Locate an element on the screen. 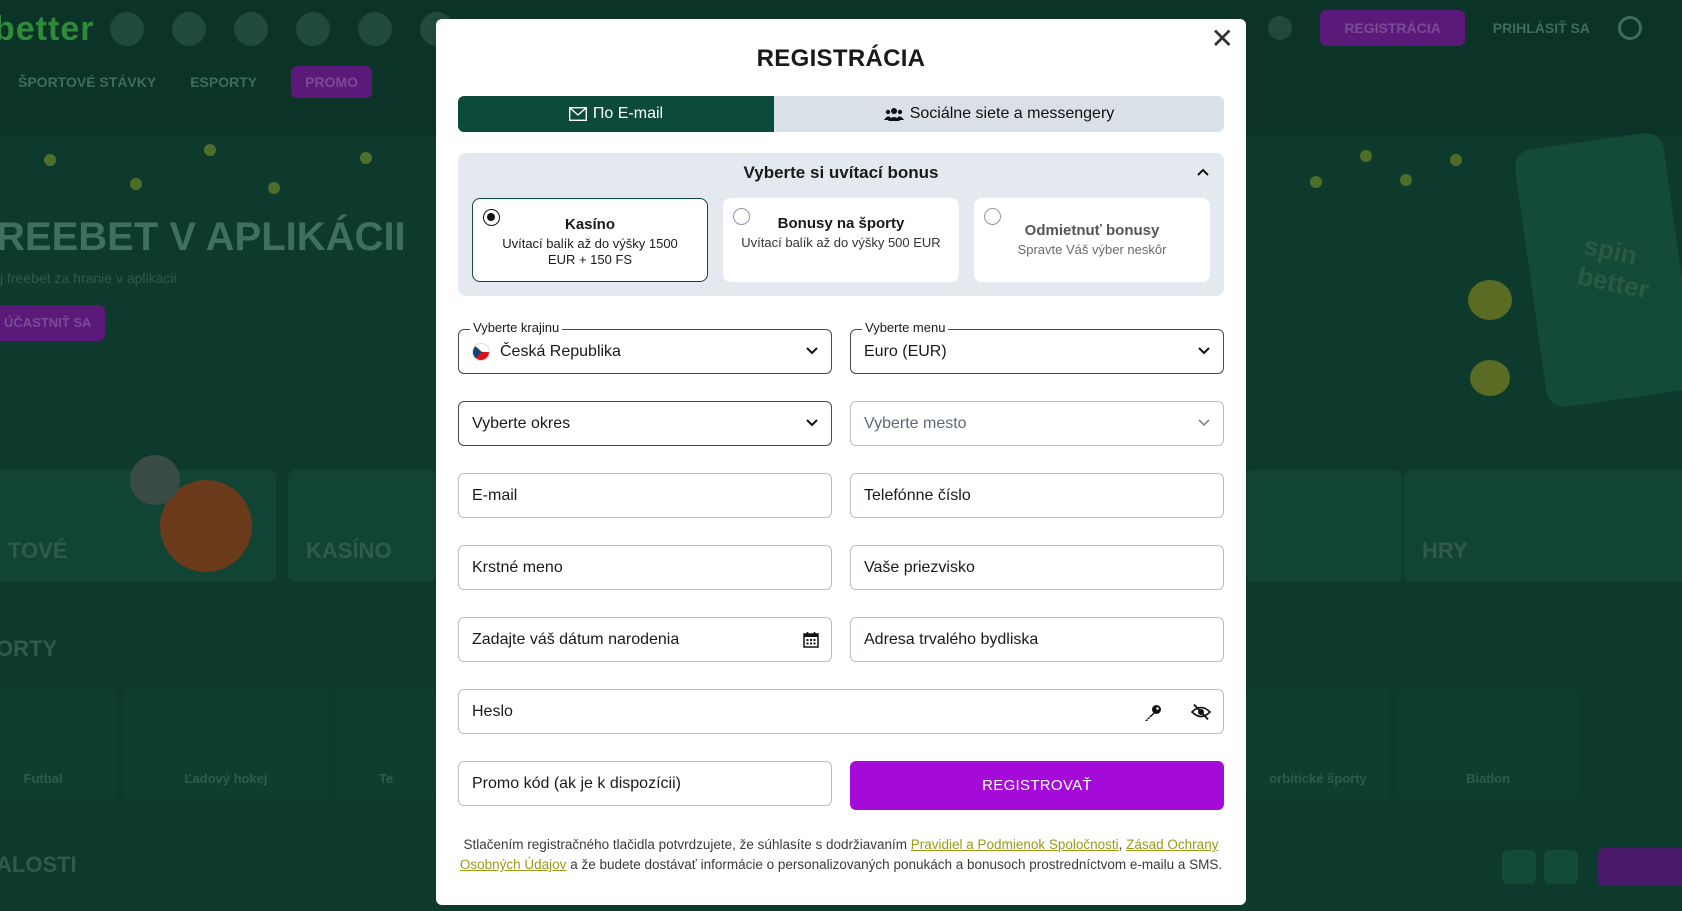  sport-label: Futbal is located at coordinates (43, 778).